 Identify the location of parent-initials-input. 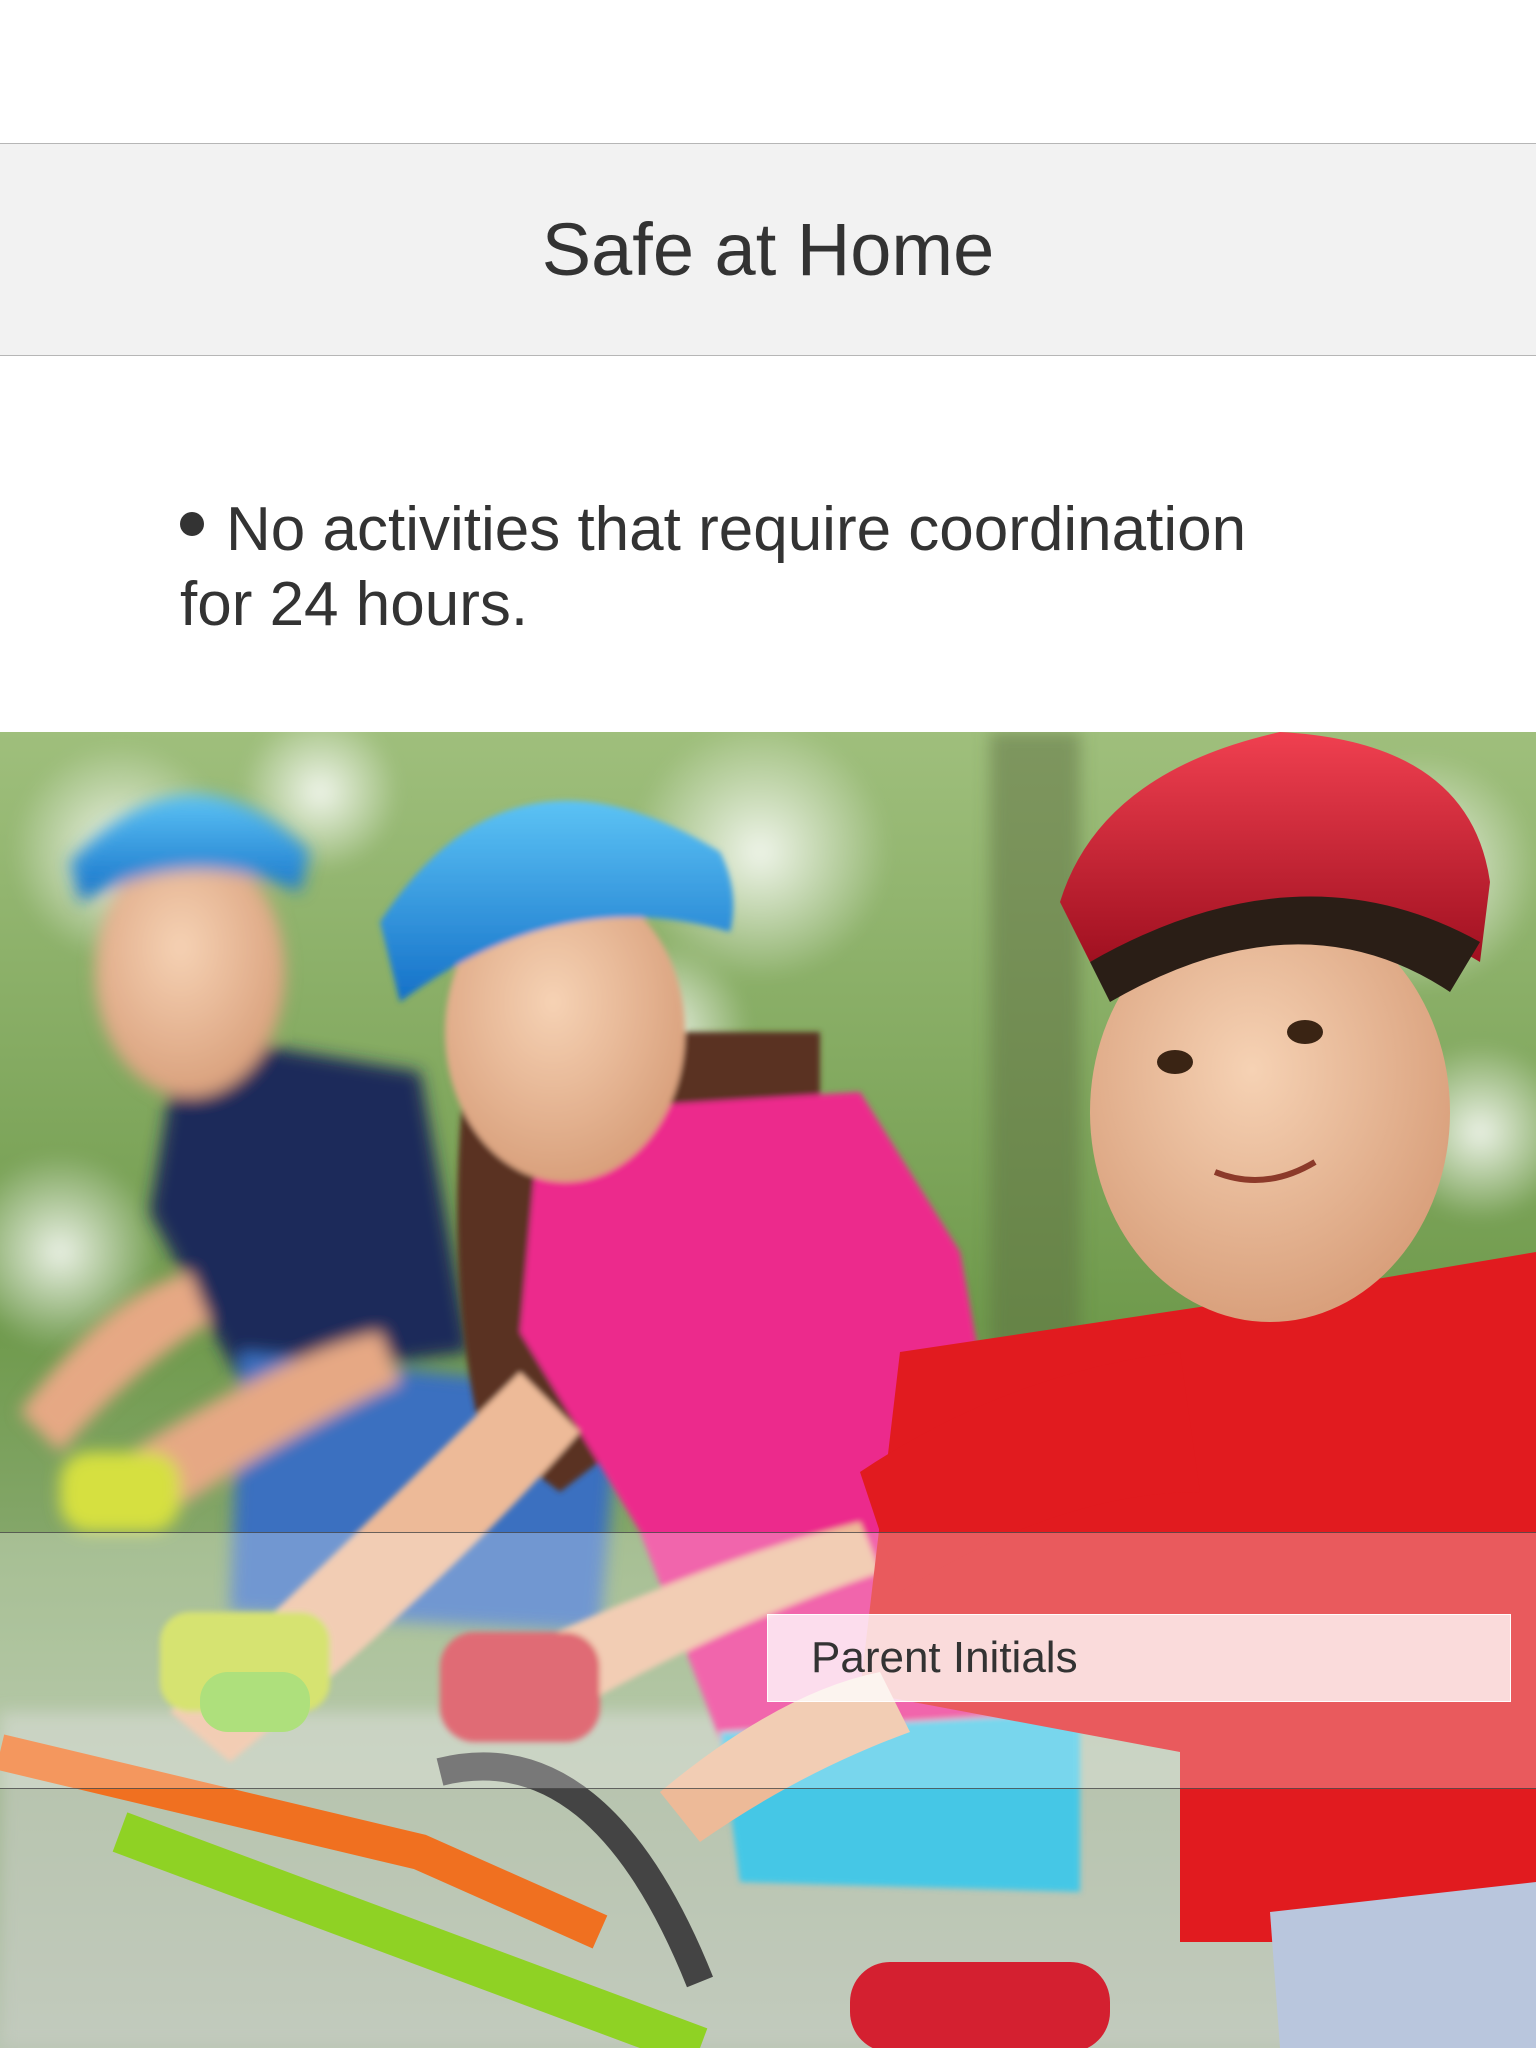
(1139, 1658).